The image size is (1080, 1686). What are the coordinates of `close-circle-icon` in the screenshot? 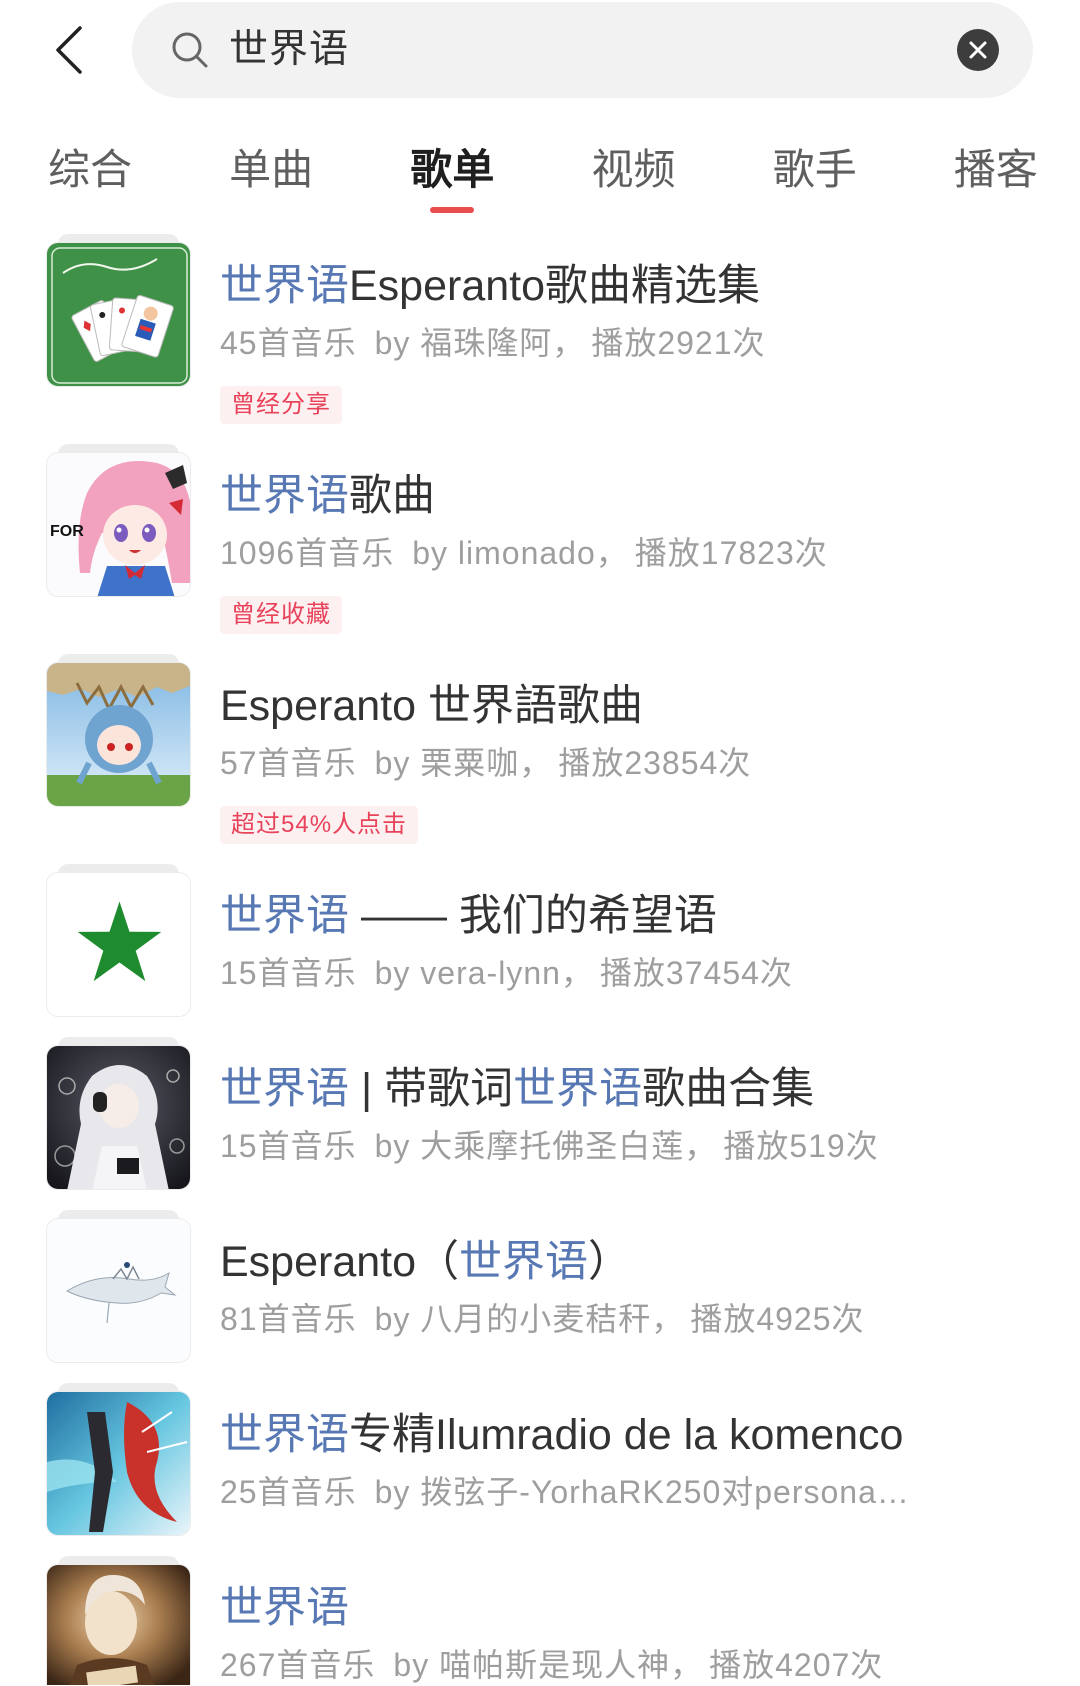 It's located at (978, 50).